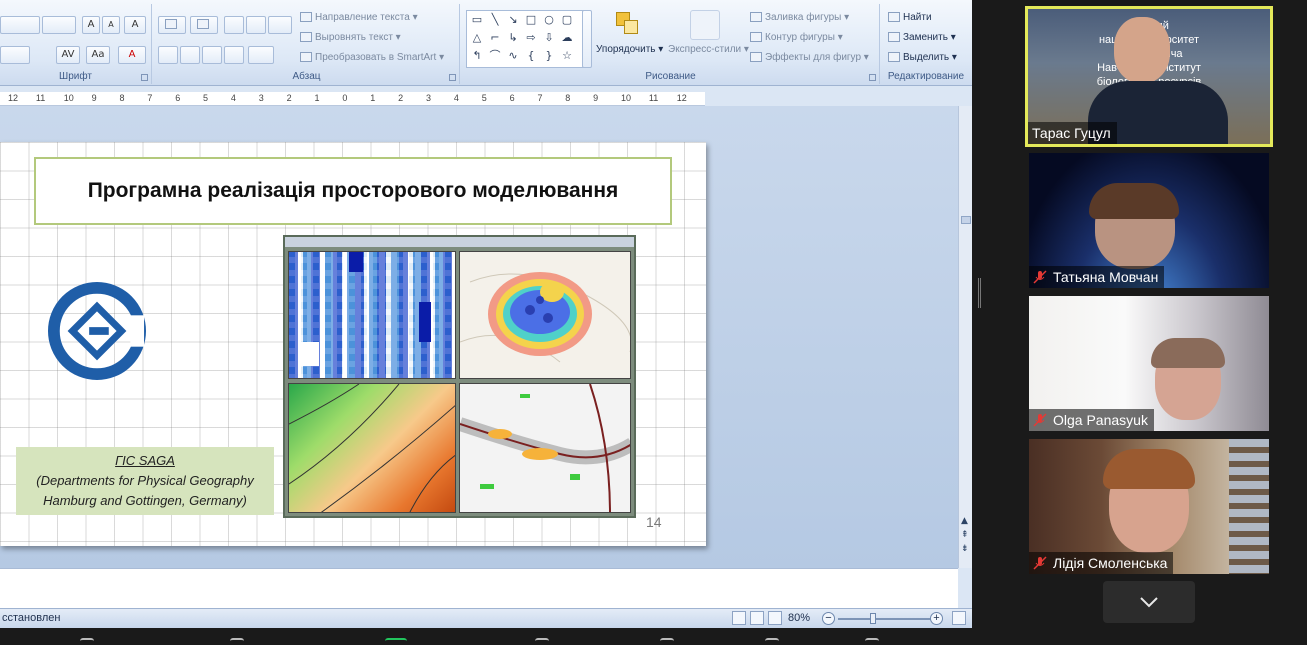 This screenshot has width=1307, height=645. I want to click on video-toolbar-icon, so click(237, 641).